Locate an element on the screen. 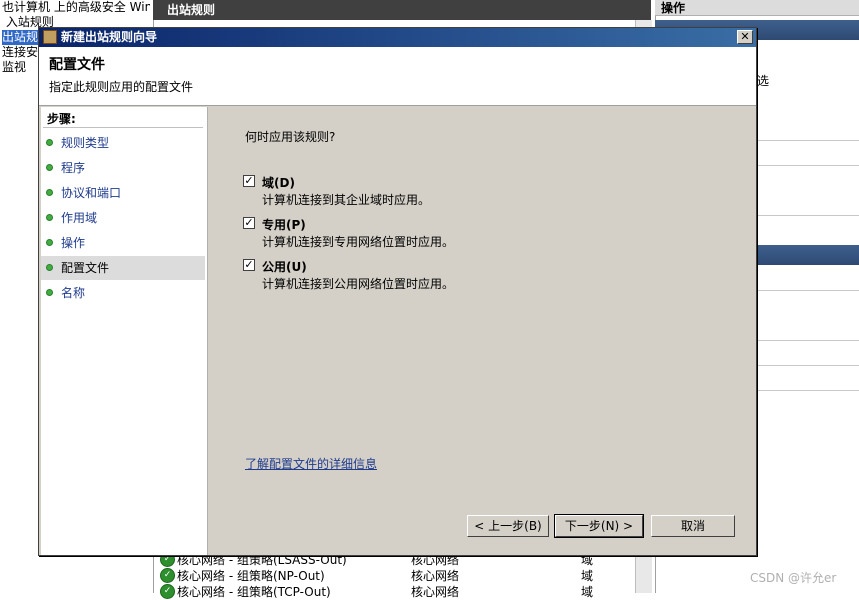 The width and height of the screenshot is (859, 600). learn-more-link: 了解配置文件的详细信息 is located at coordinates (311, 463).